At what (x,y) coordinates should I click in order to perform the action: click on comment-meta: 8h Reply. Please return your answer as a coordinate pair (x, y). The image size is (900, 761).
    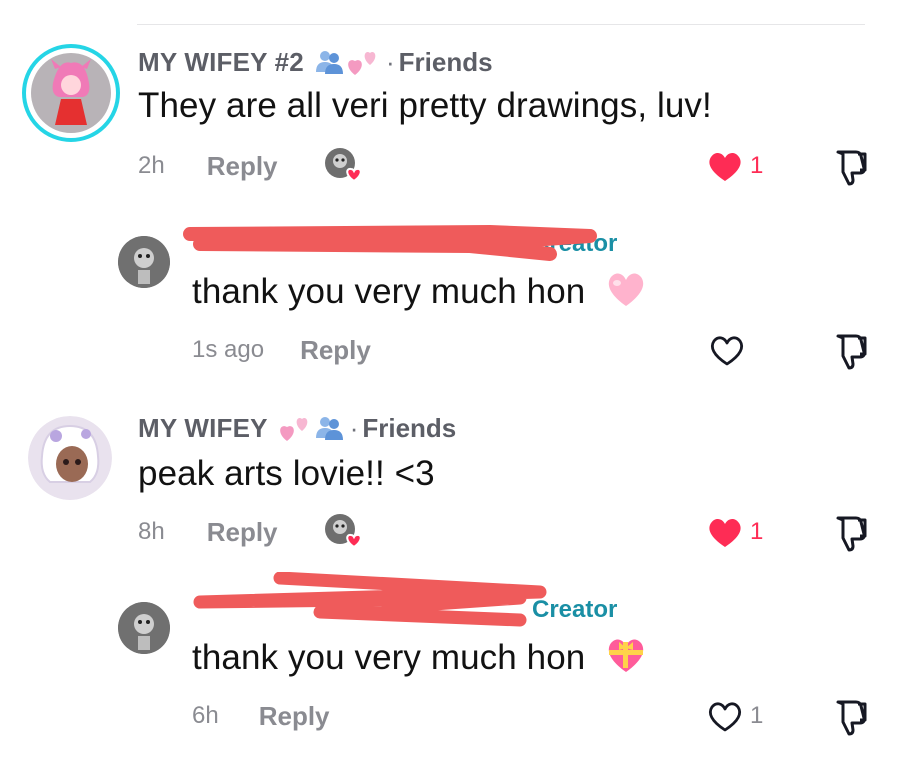
    Looking at the image, I should click on (251, 532).